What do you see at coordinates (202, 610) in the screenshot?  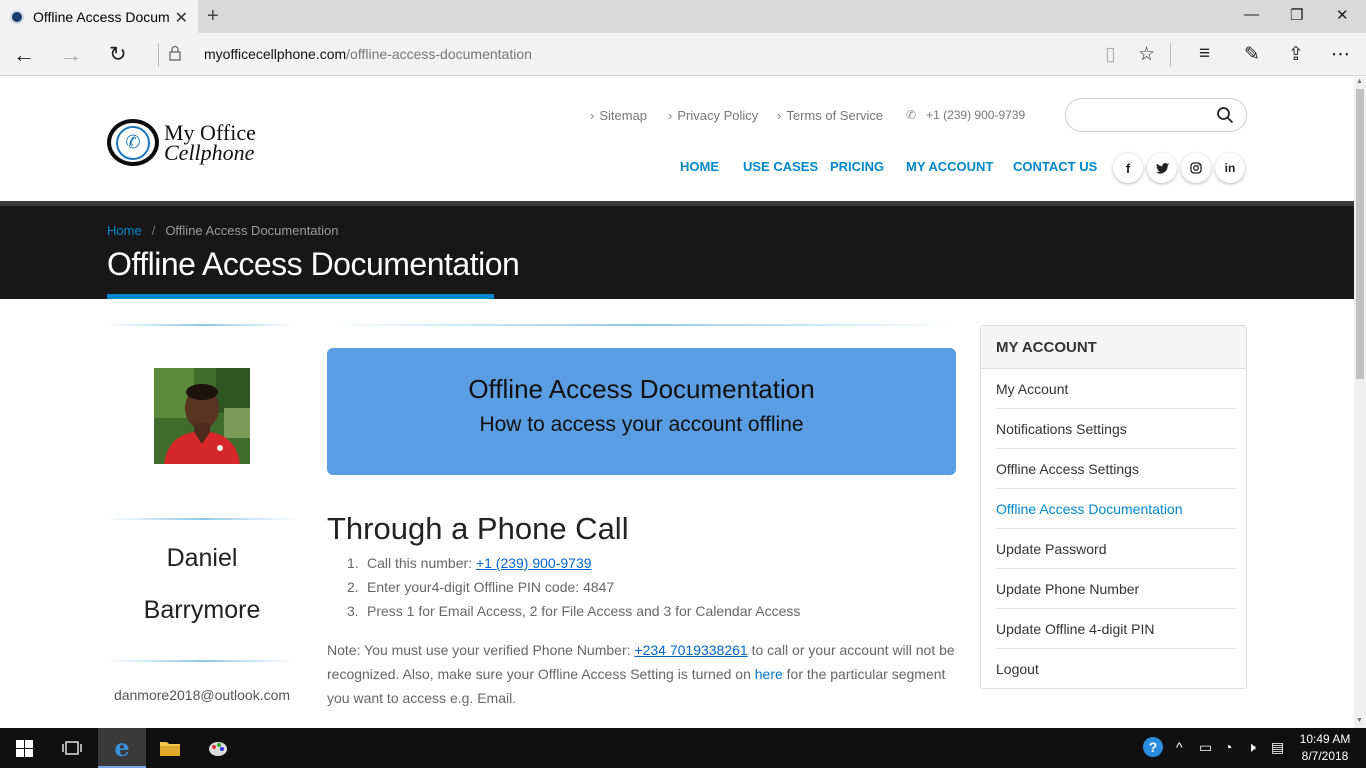 I see `profile-last-name: Barrymore` at bounding box center [202, 610].